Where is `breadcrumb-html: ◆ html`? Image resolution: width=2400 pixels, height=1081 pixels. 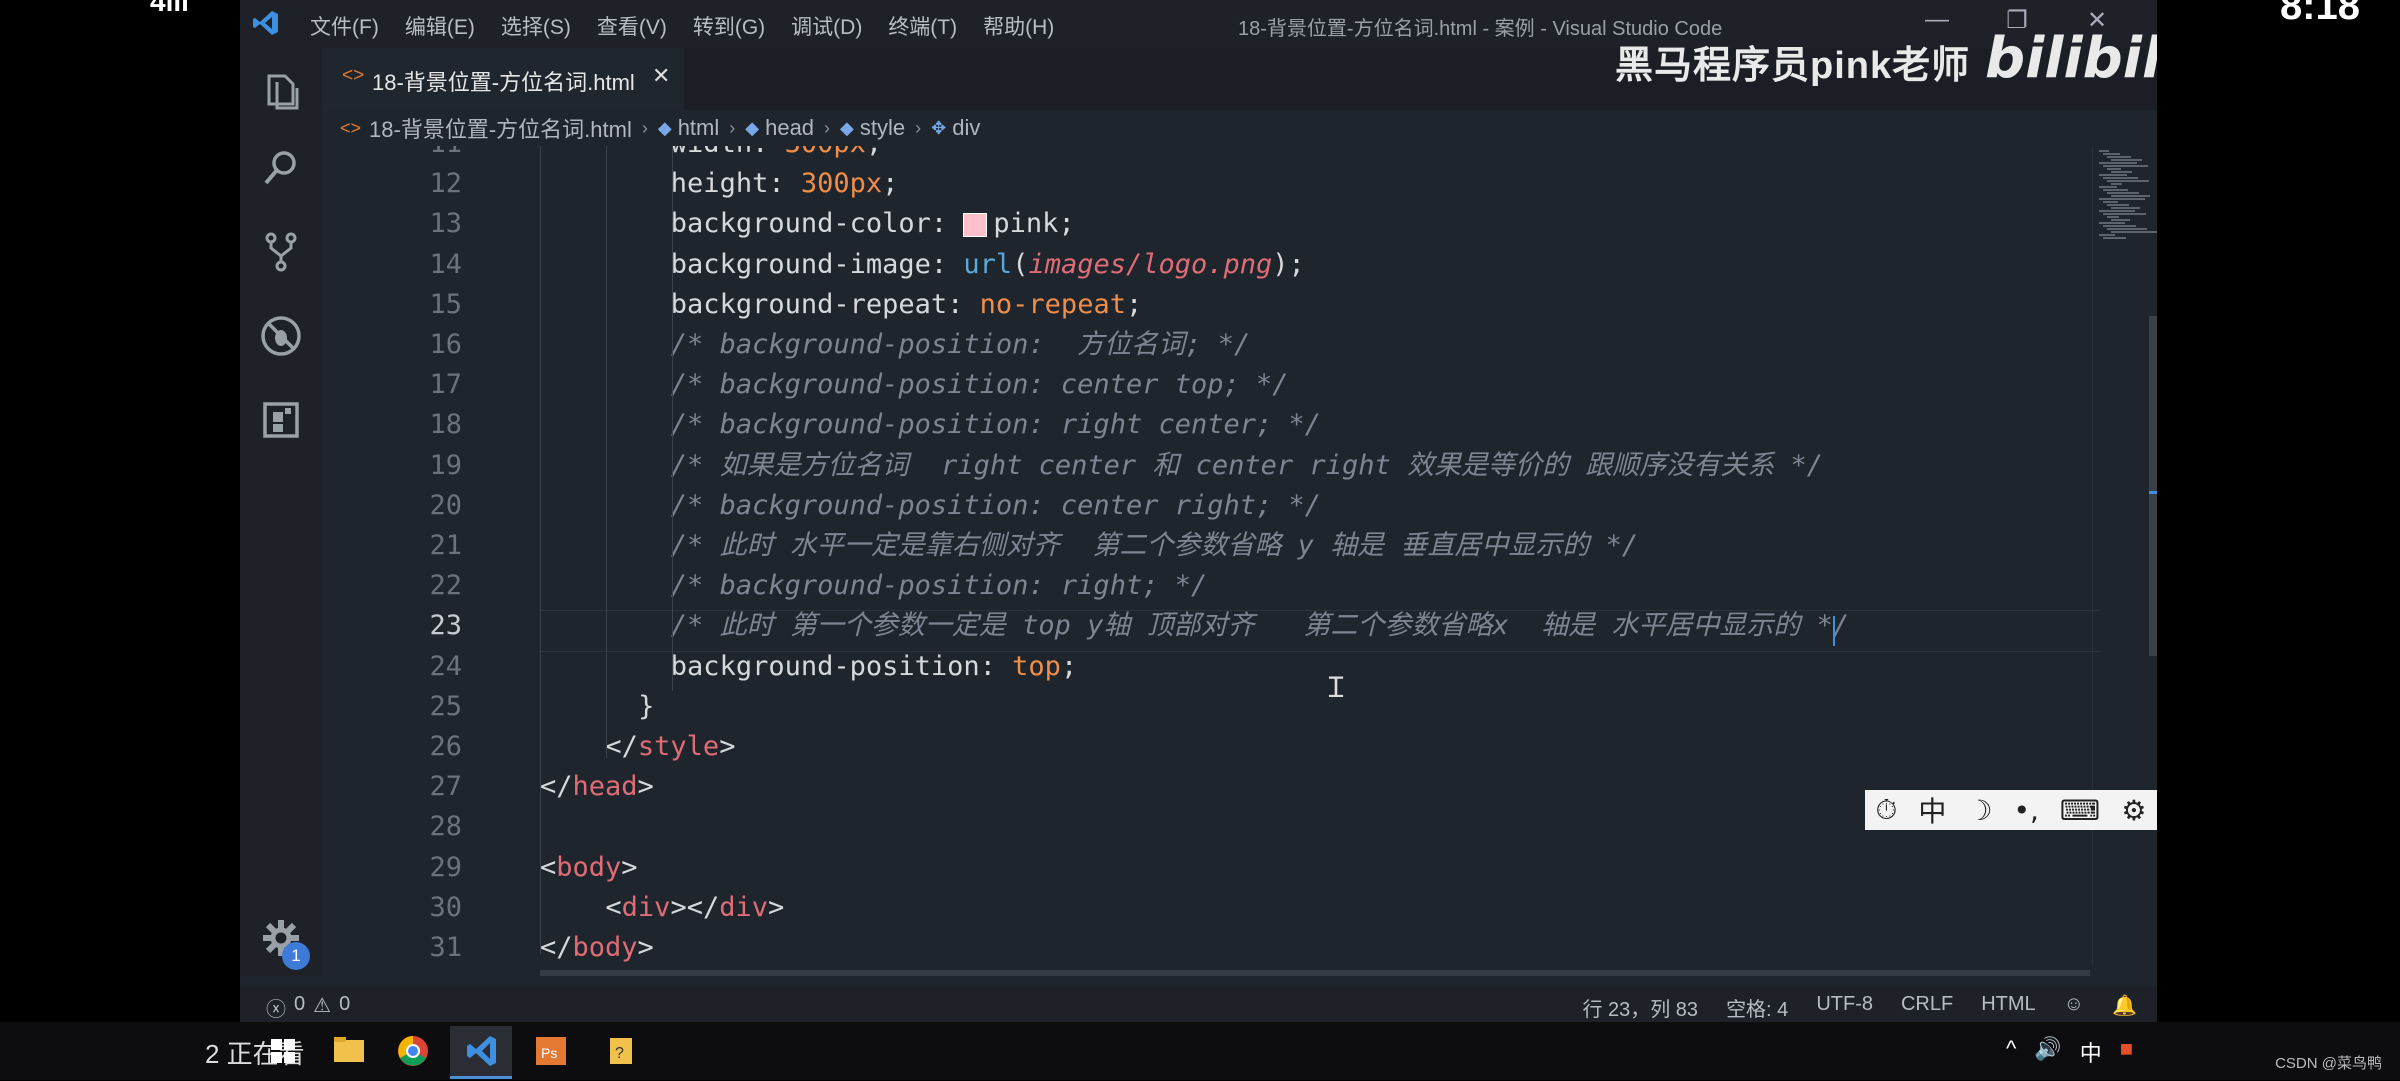
breadcrumb-html: ◆ html is located at coordinates (688, 128).